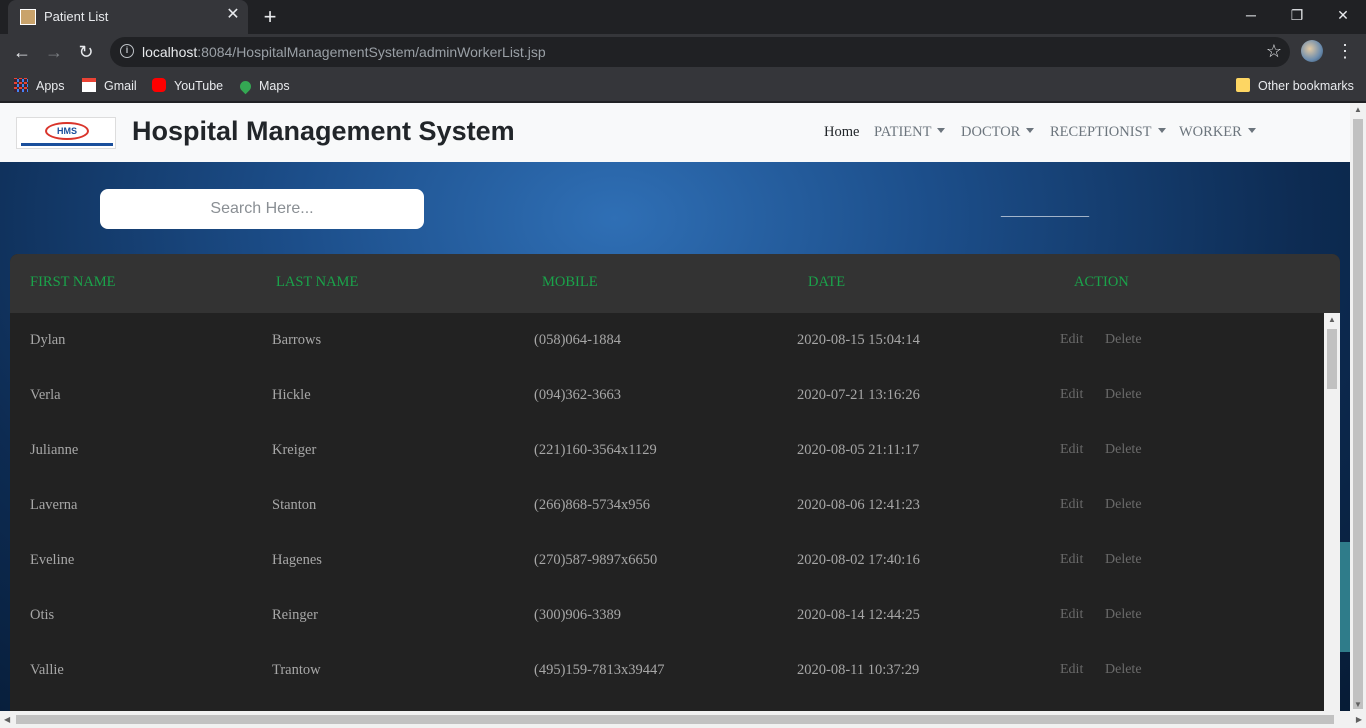  Describe the element at coordinates (22, 52) in the screenshot. I see `back-icon: ←` at that location.